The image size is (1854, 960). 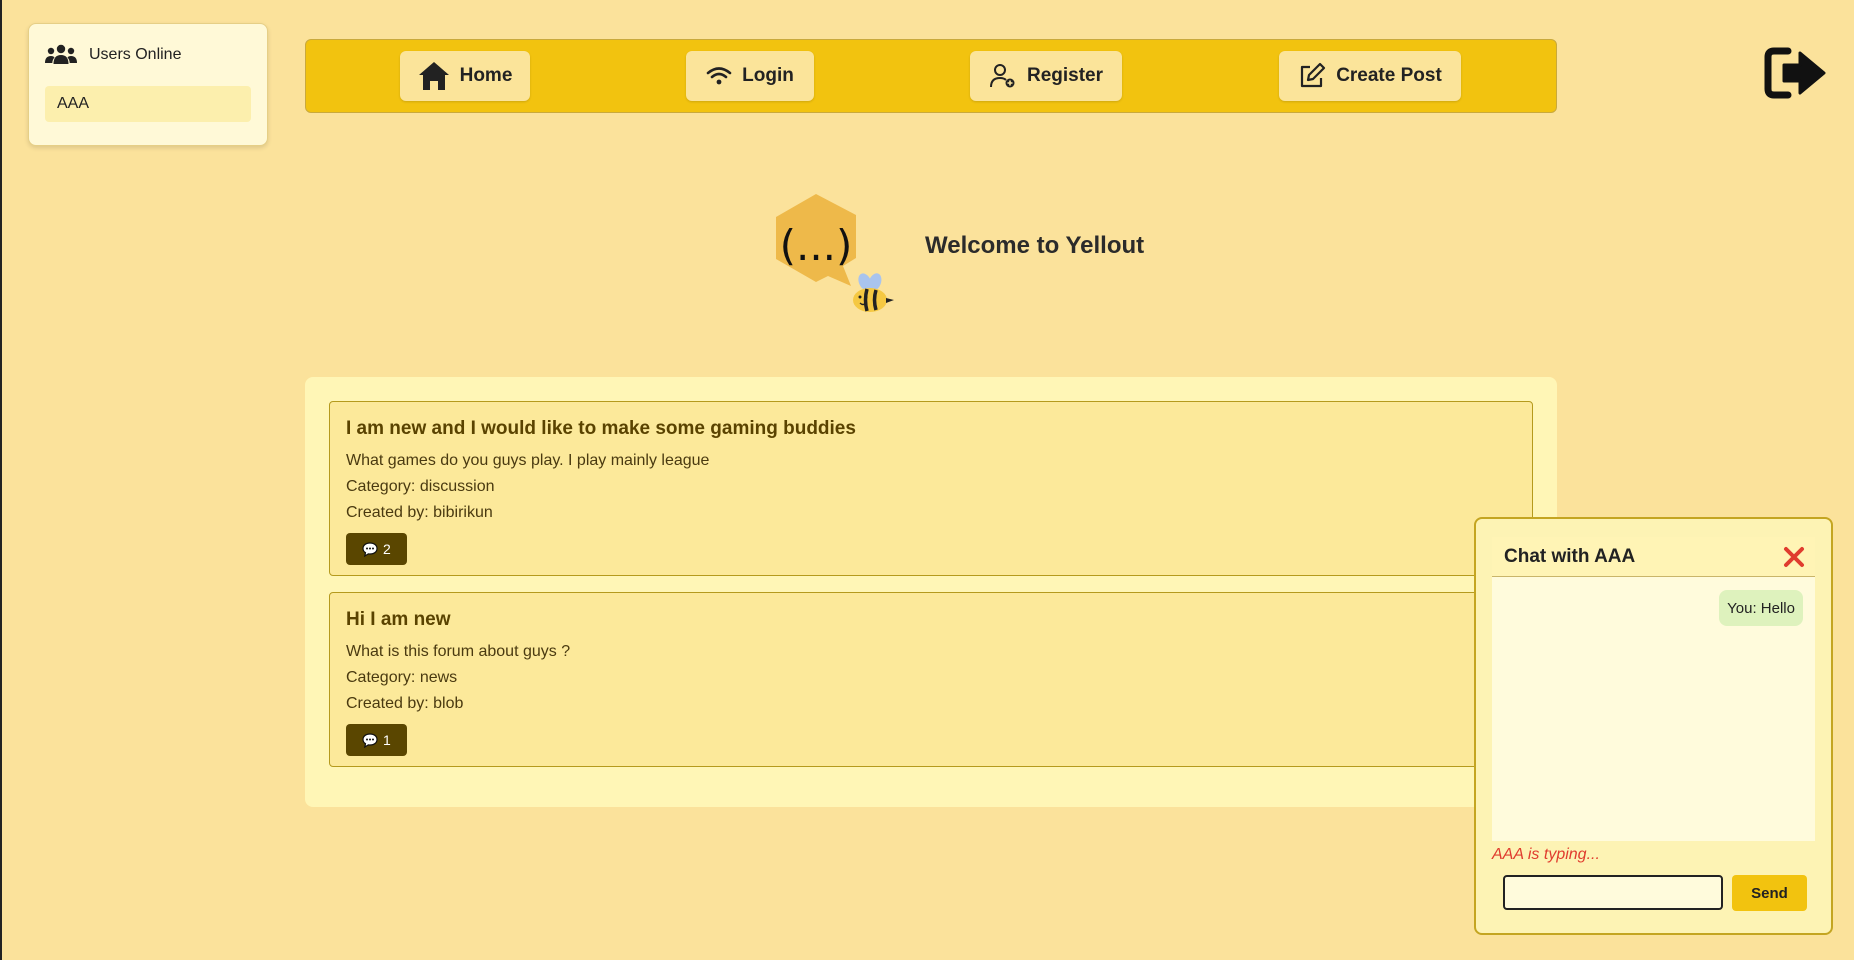 What do you see at coordinates (1761, 608) in the screenshot?
I see `chat-message-own: You: Hello` at bounding box center [1761, 608].